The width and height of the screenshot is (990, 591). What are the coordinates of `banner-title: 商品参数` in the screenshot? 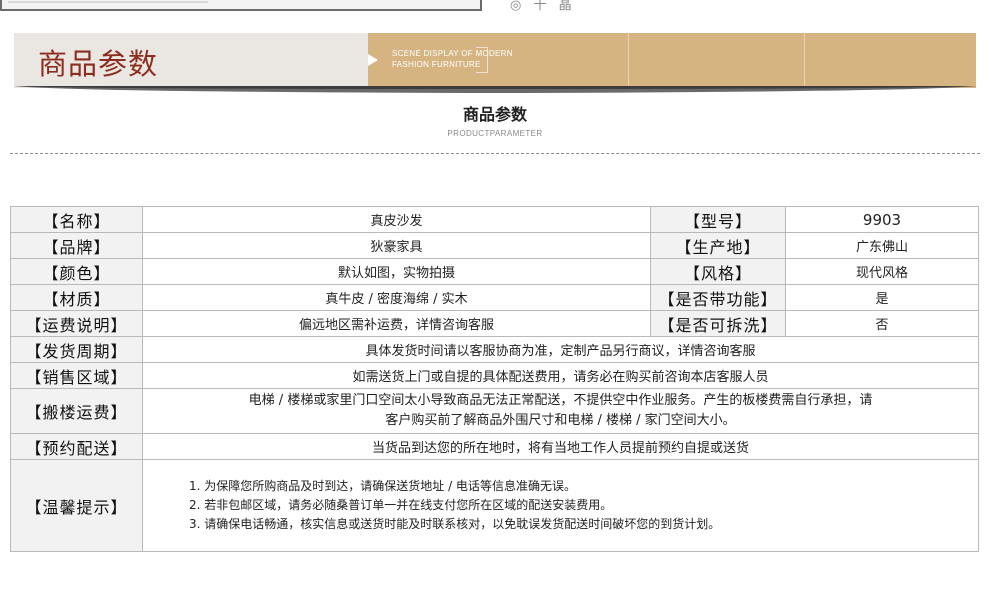 It's located at (98, 64).